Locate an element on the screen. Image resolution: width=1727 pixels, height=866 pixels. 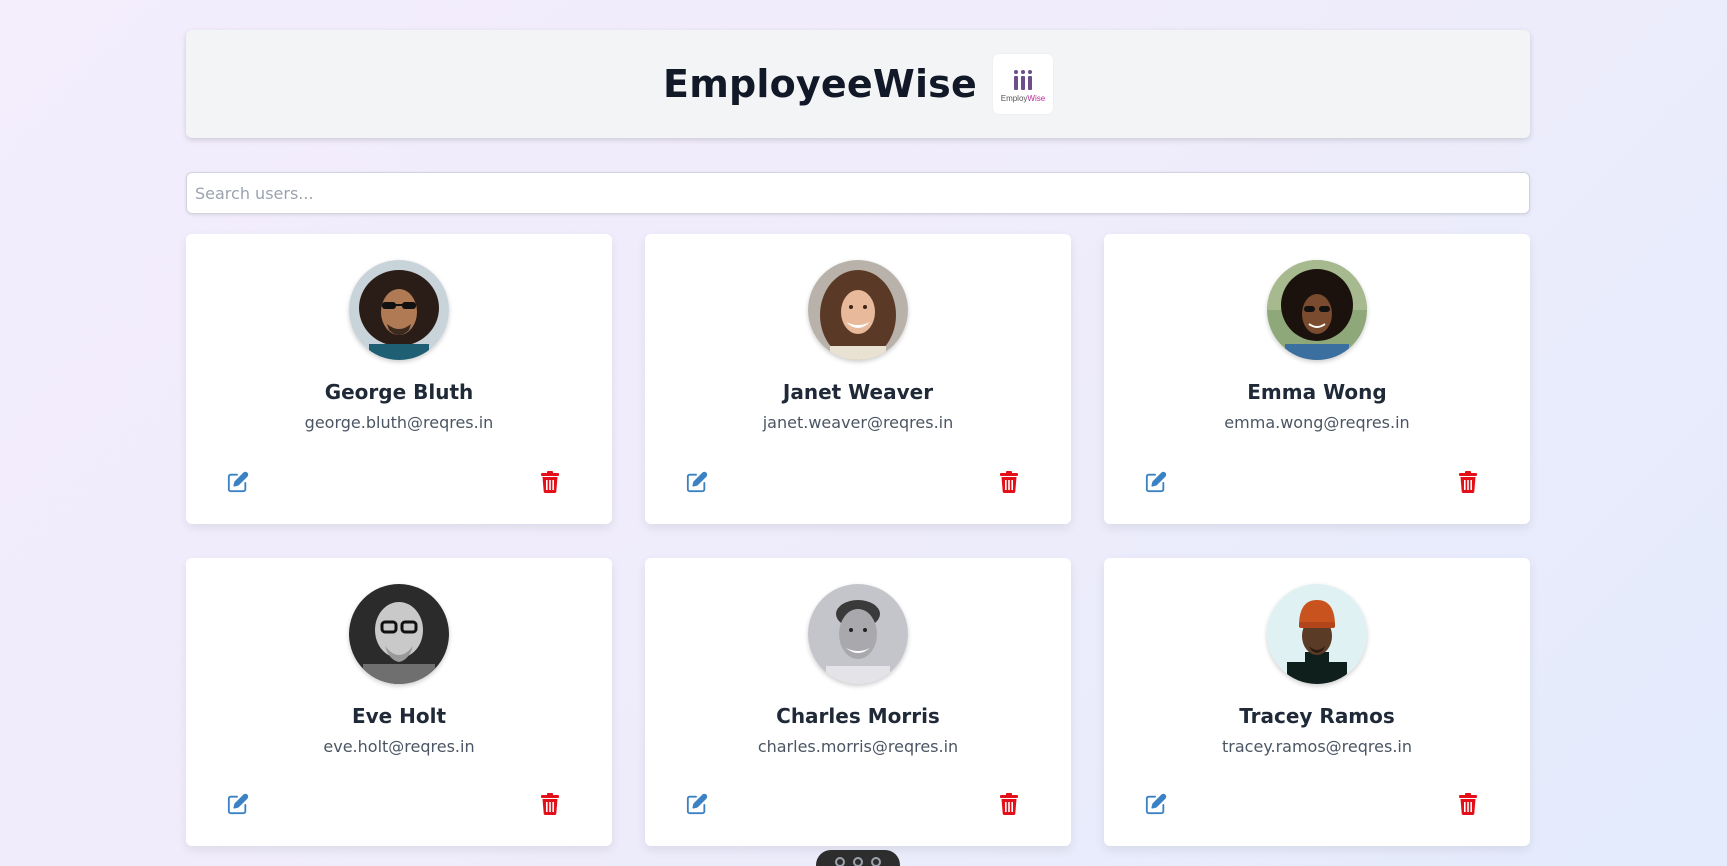
logo-mark-icon is located at coordinates (1022, 78).